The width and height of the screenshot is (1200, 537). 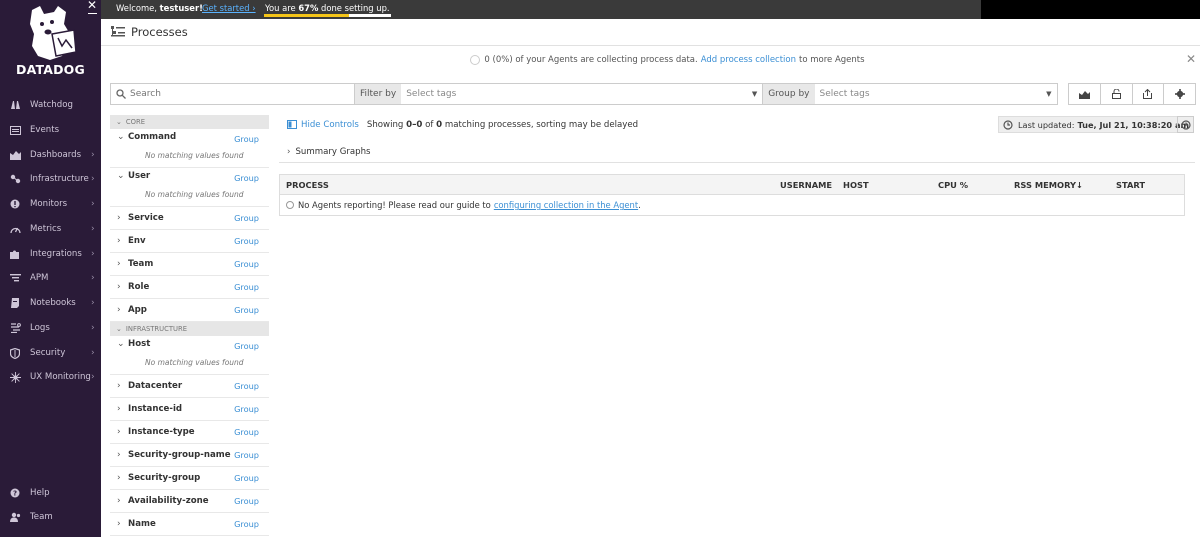 I want to click on summary-graphs-toggle: › Summary Graphs, so click(x=737, y=152).